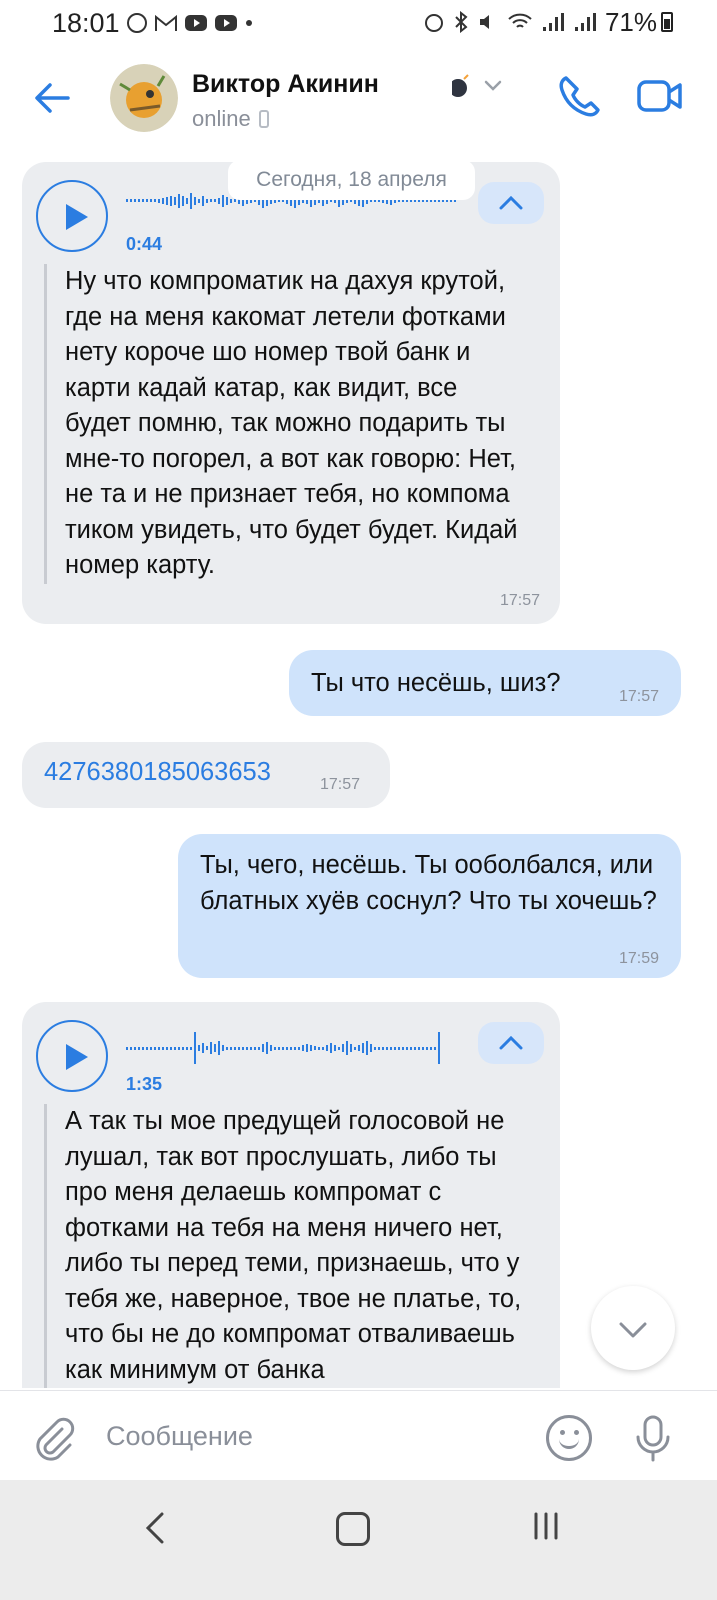 Image resolution: width=717 pixels, height=1600 pixels. Describe the element at coordinates (144, 1084) in the screenshot. I see `voice-duration: 1:35` at that location.